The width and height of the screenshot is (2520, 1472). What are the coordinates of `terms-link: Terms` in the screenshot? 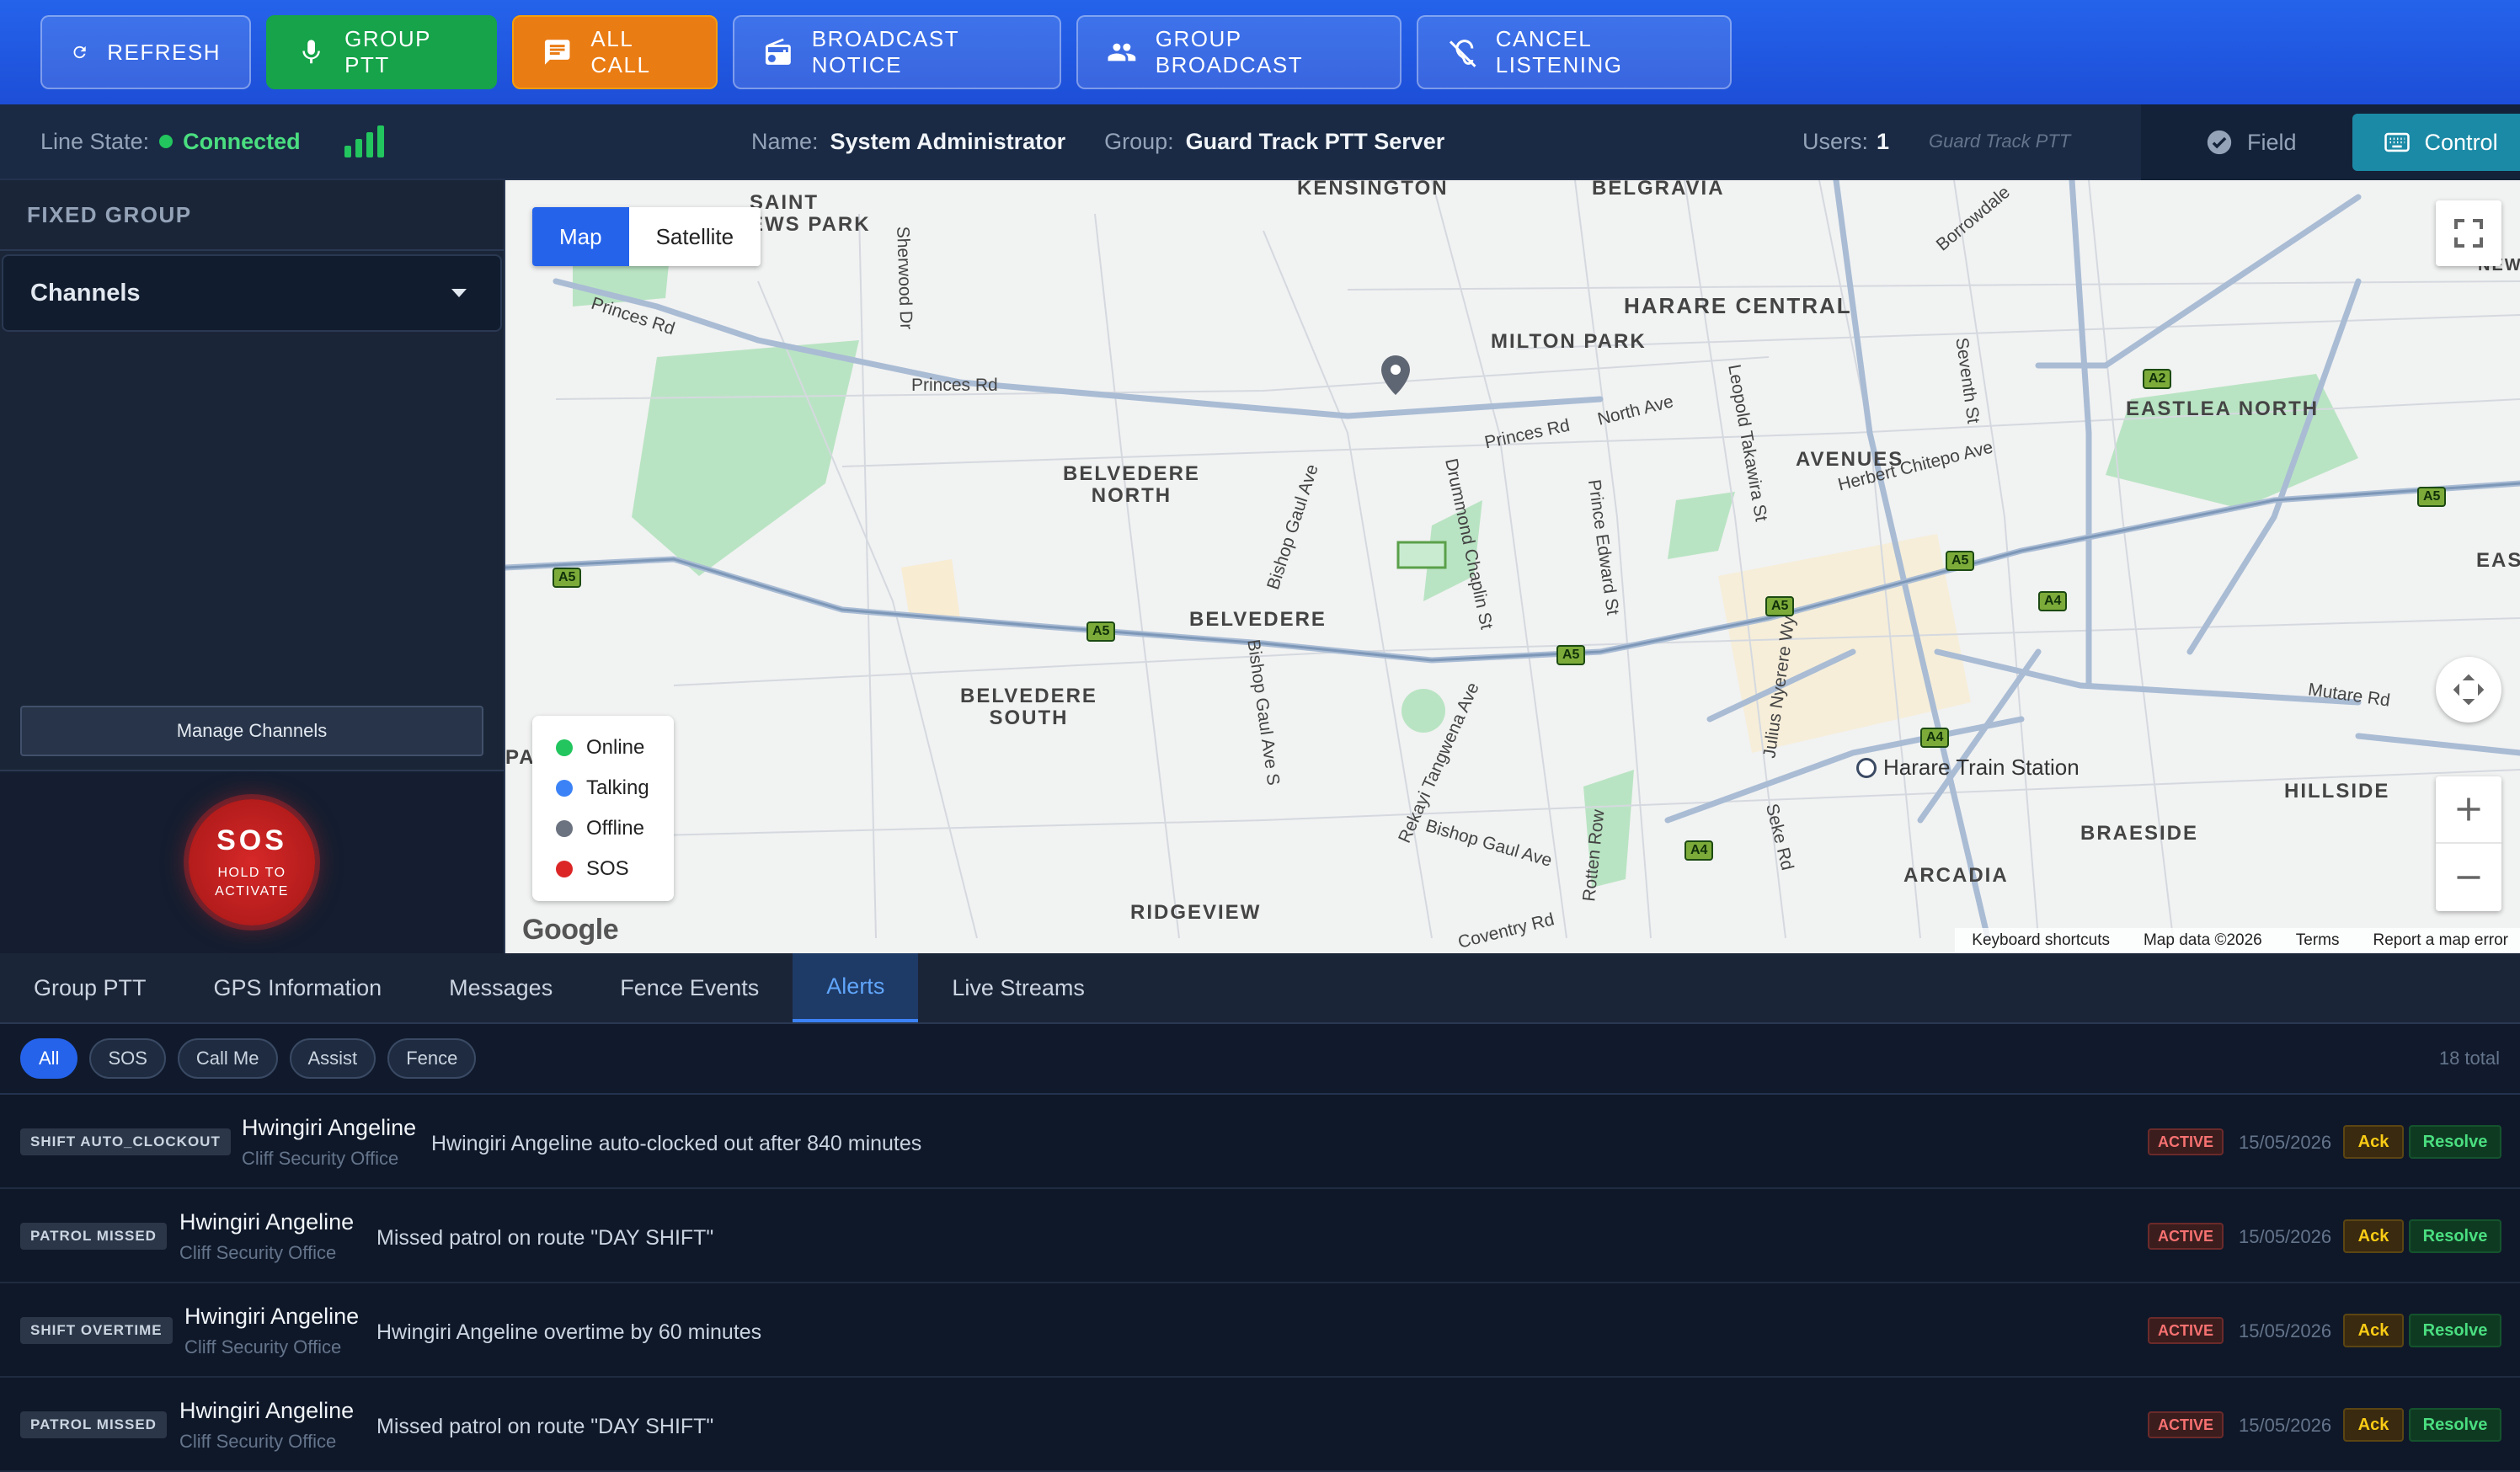 It's located at (2318, 940).